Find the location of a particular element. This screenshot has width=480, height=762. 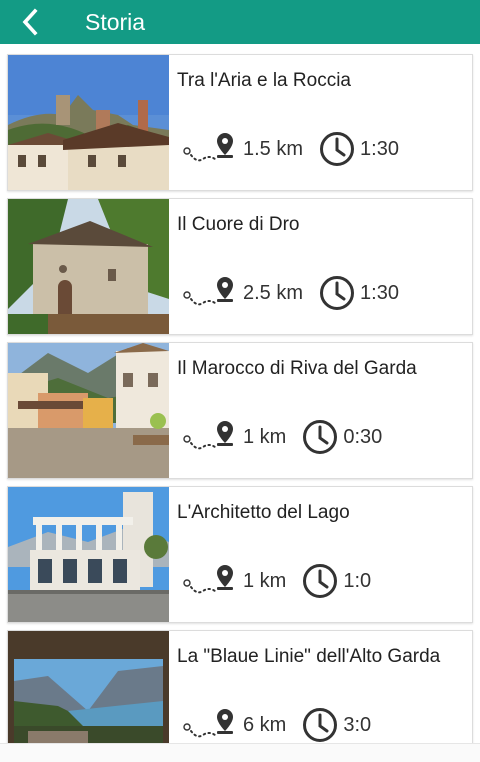

route-info: Il Marocco di Riva del Garda 1 km 0:30 is located at coordinates (320, 410).